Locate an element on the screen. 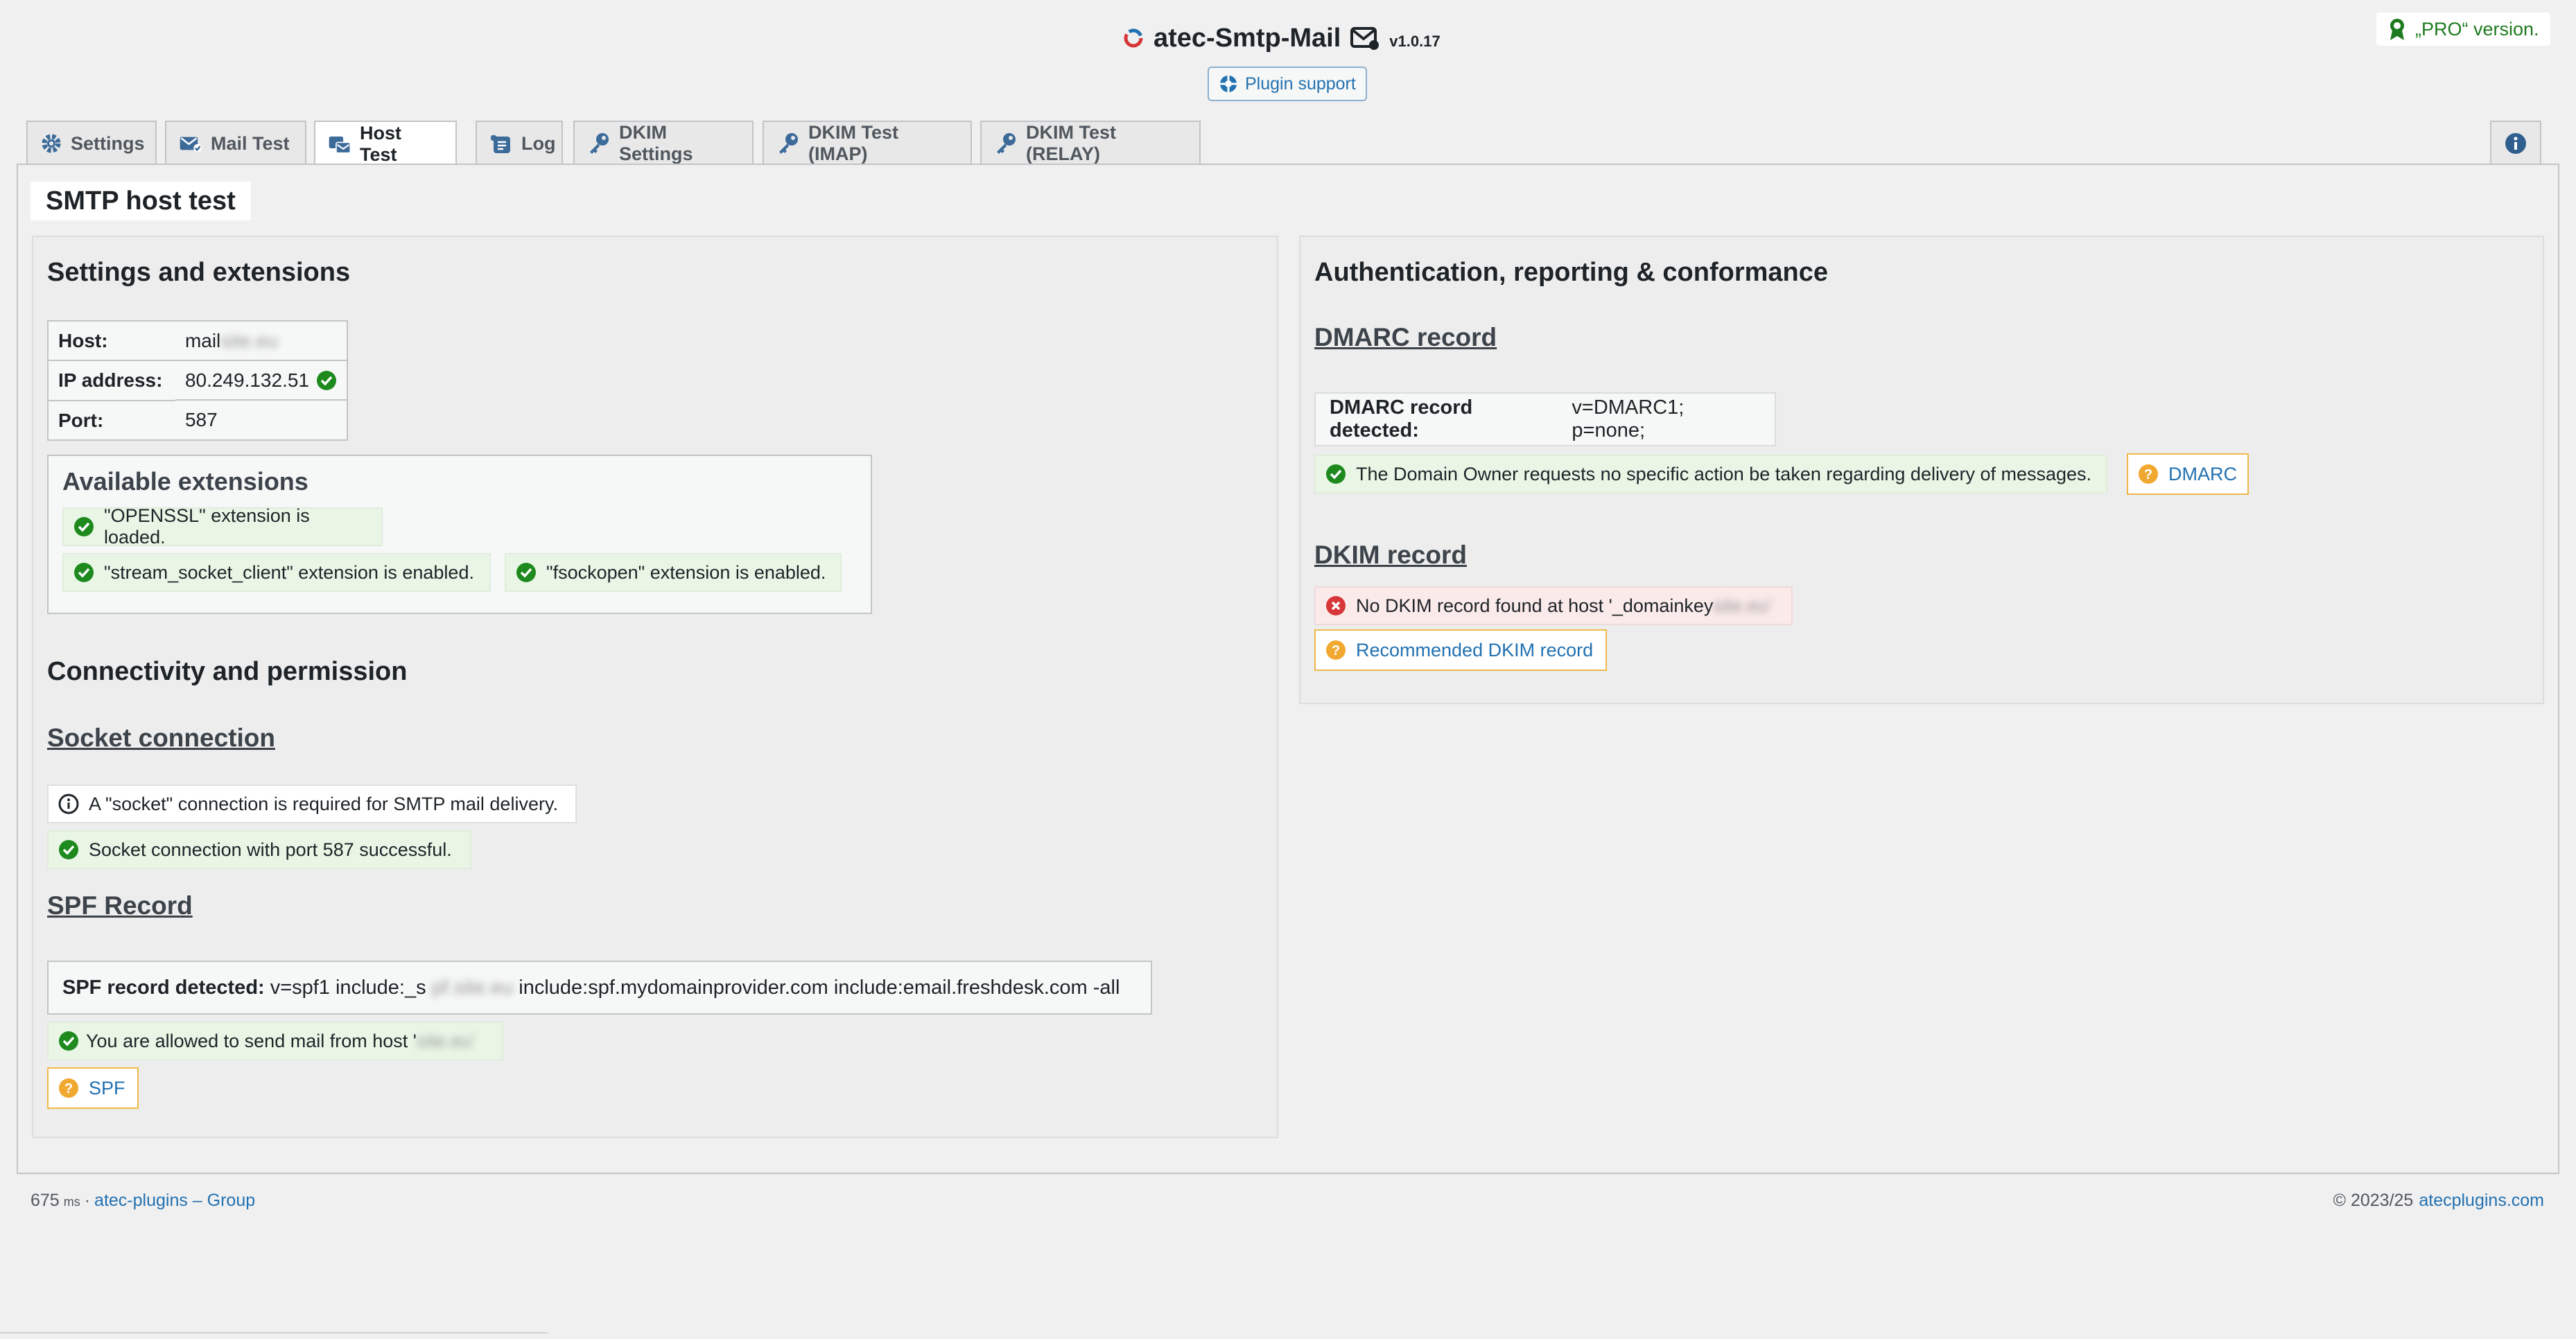  plugin-support-button: Plugin support is located at coordinates (1287, 84).